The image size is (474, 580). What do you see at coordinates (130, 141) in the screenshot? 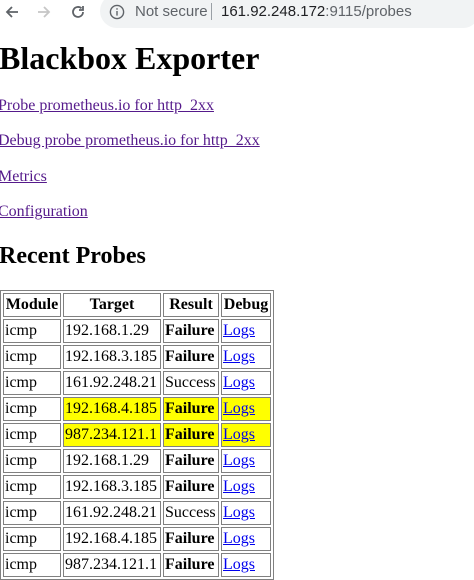
I see `debug-probe-link: Debug probe prometheus.io for http_2xx` at bounding box center [130, 141].